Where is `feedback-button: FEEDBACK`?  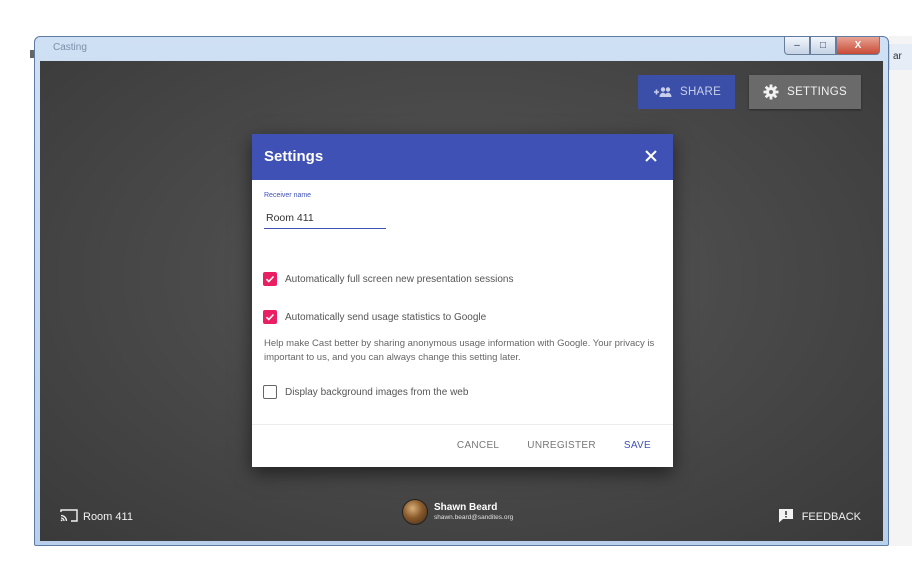 feedback-button: FEEDBACK is located at coordinates (819, 517).